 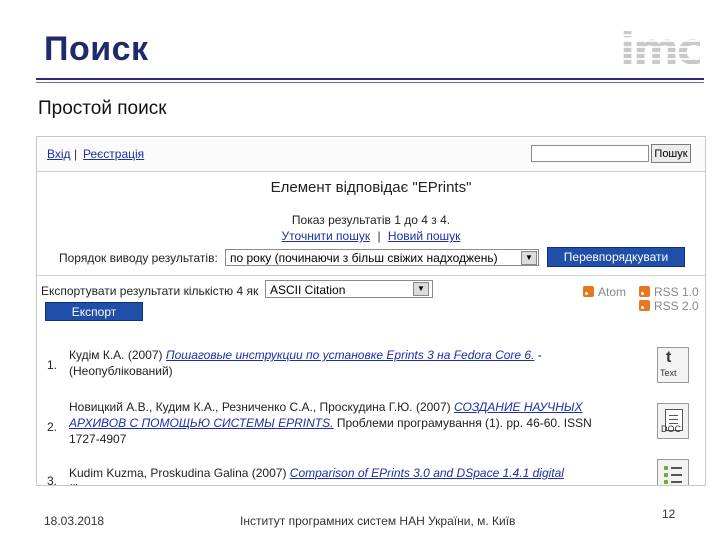 I want to click on feed-label: RSS 1.0, so click(x=676, y=292).